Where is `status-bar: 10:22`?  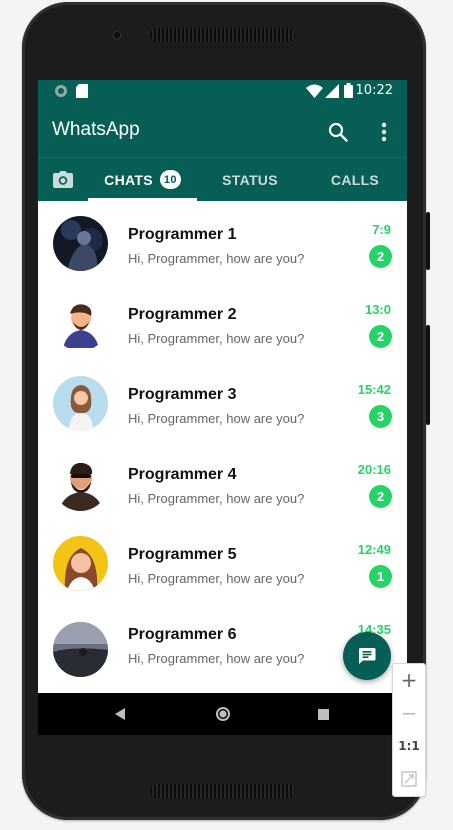 status-bar: 10:22 is located at coordinates (222, 91).